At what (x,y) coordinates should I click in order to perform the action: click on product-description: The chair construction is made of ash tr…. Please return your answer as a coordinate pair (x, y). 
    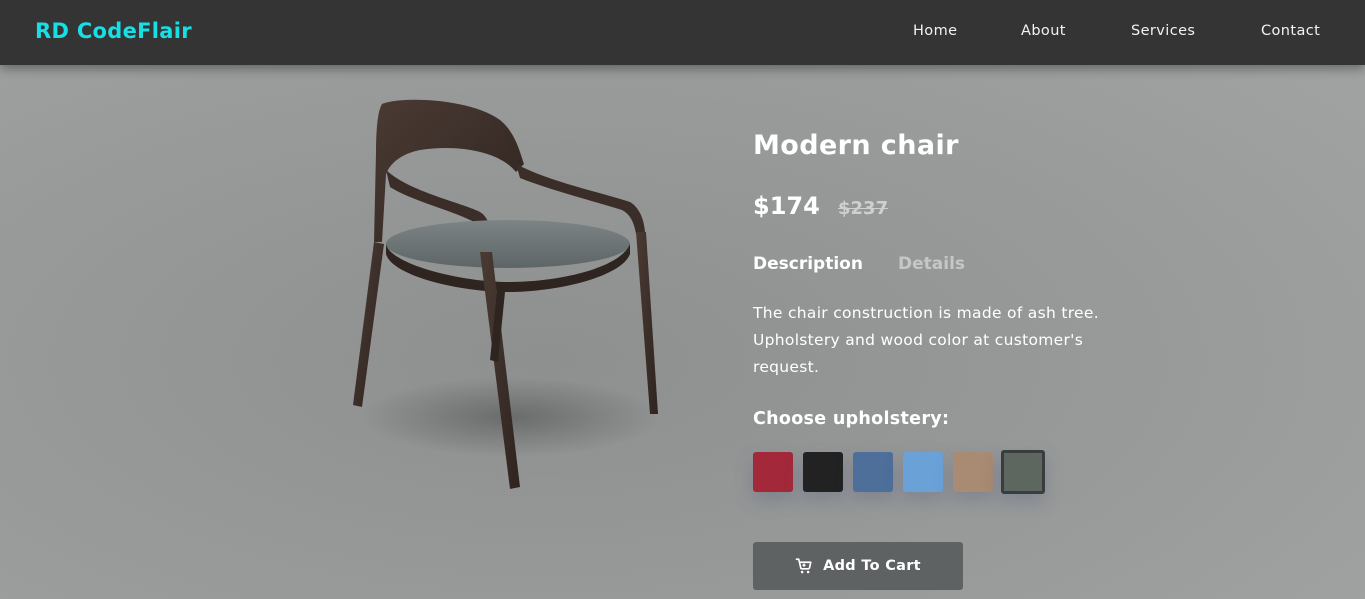
    Looking at the image, I should click on (926, 340).